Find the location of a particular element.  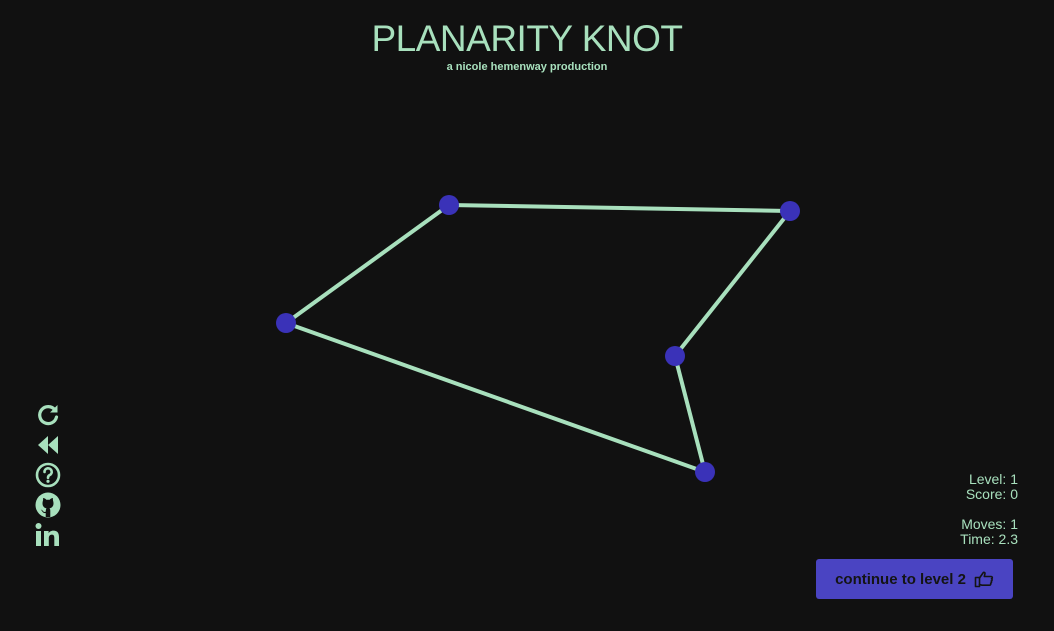

rewind-icon is located at coordinates (48, 445).